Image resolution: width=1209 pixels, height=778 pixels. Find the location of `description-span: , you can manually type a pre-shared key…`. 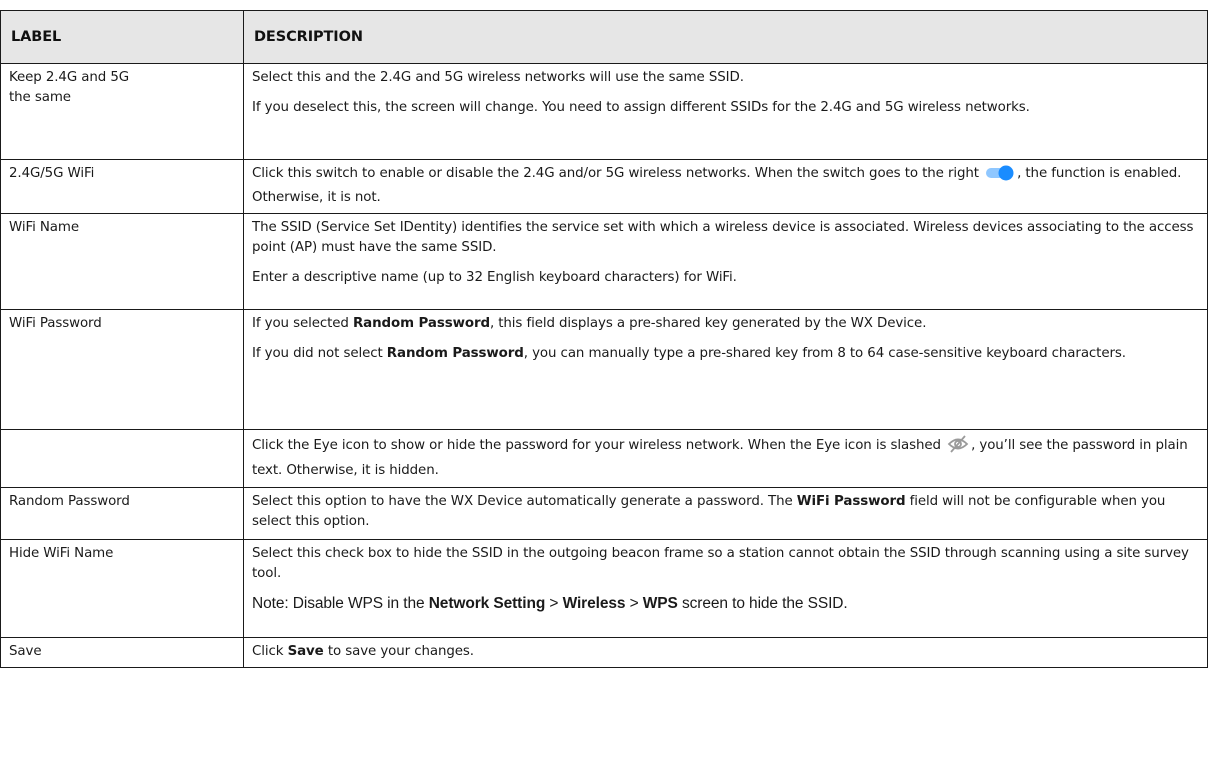

description-span: , you can manually type a pre-shared key… is located at coordinates (824, 353).